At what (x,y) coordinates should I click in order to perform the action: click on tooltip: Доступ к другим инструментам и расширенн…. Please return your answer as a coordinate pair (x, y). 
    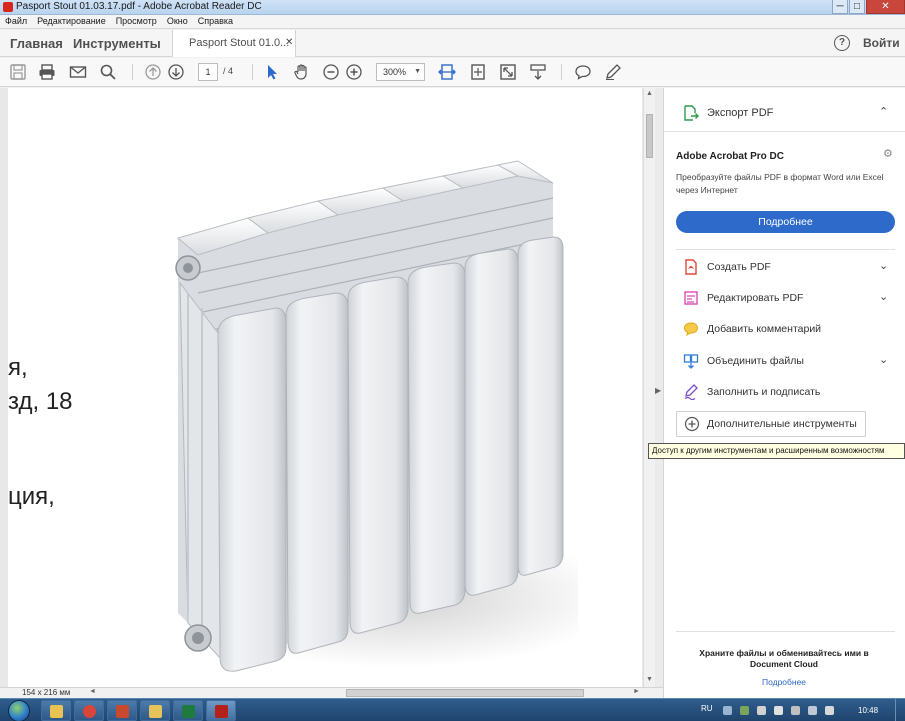
    Looking at the image, I should click on (776, 451).